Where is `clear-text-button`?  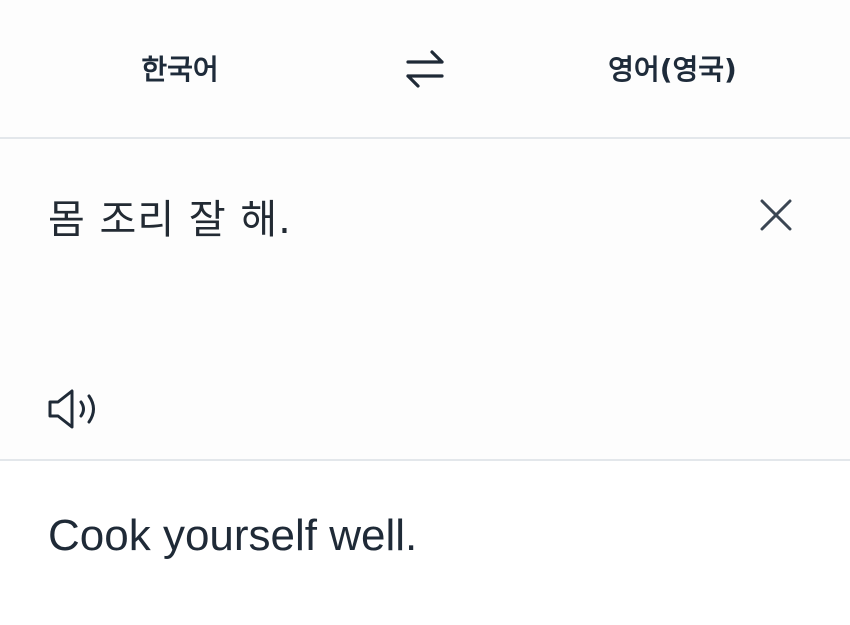 clear-text-button is located at coordinates (776, 215).